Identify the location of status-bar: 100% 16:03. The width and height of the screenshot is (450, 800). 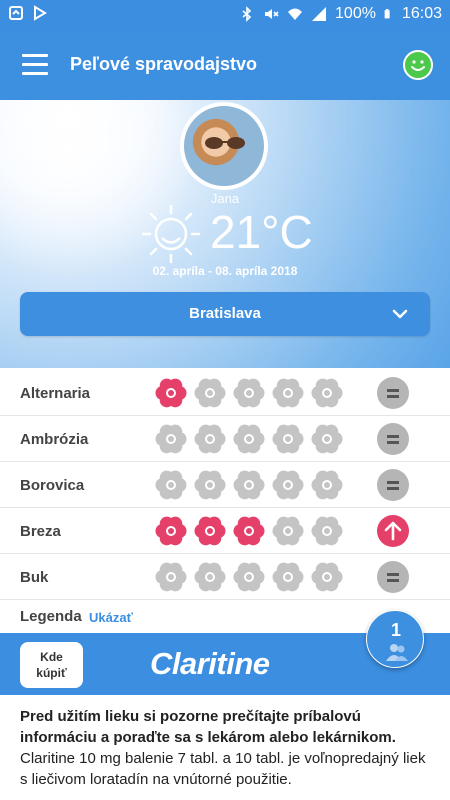
(225, 15).